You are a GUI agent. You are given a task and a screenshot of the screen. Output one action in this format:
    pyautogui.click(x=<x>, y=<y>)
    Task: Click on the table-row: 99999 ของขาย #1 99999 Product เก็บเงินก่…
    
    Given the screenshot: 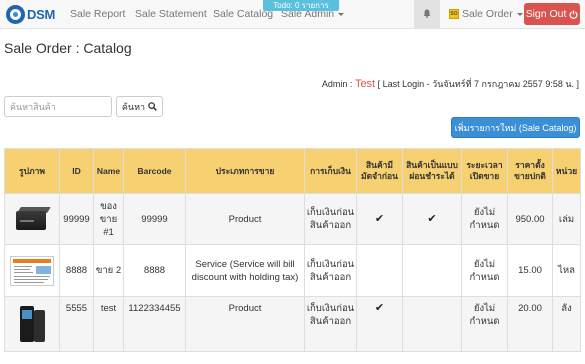 What is the action you would take?
    pyautogui.click(x=292, y=219)
    